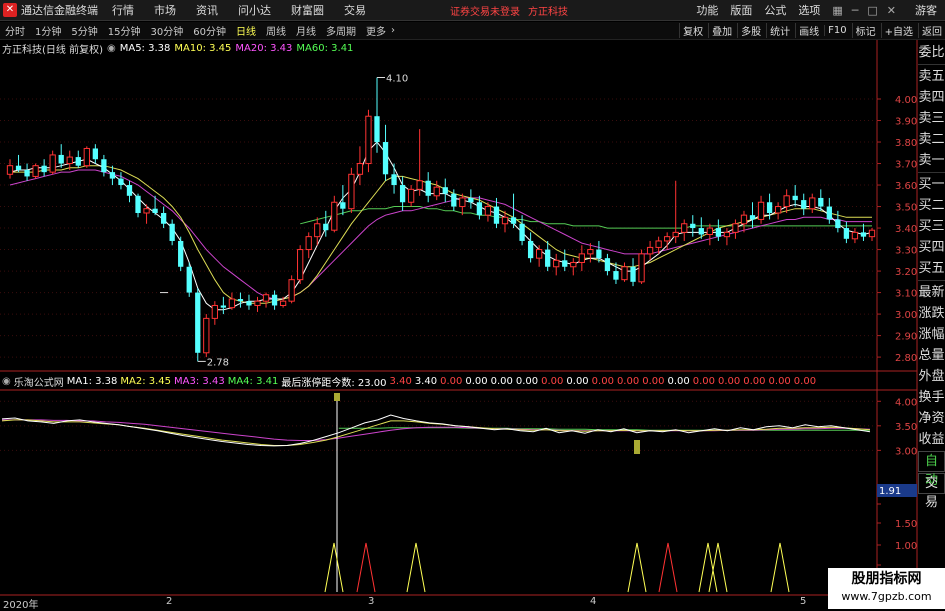 The width and height of the screenshot is (945, 611). Describe the element at coordinates (593, 601) in the screenshot. I see `x-label-apr: 4` at that location.